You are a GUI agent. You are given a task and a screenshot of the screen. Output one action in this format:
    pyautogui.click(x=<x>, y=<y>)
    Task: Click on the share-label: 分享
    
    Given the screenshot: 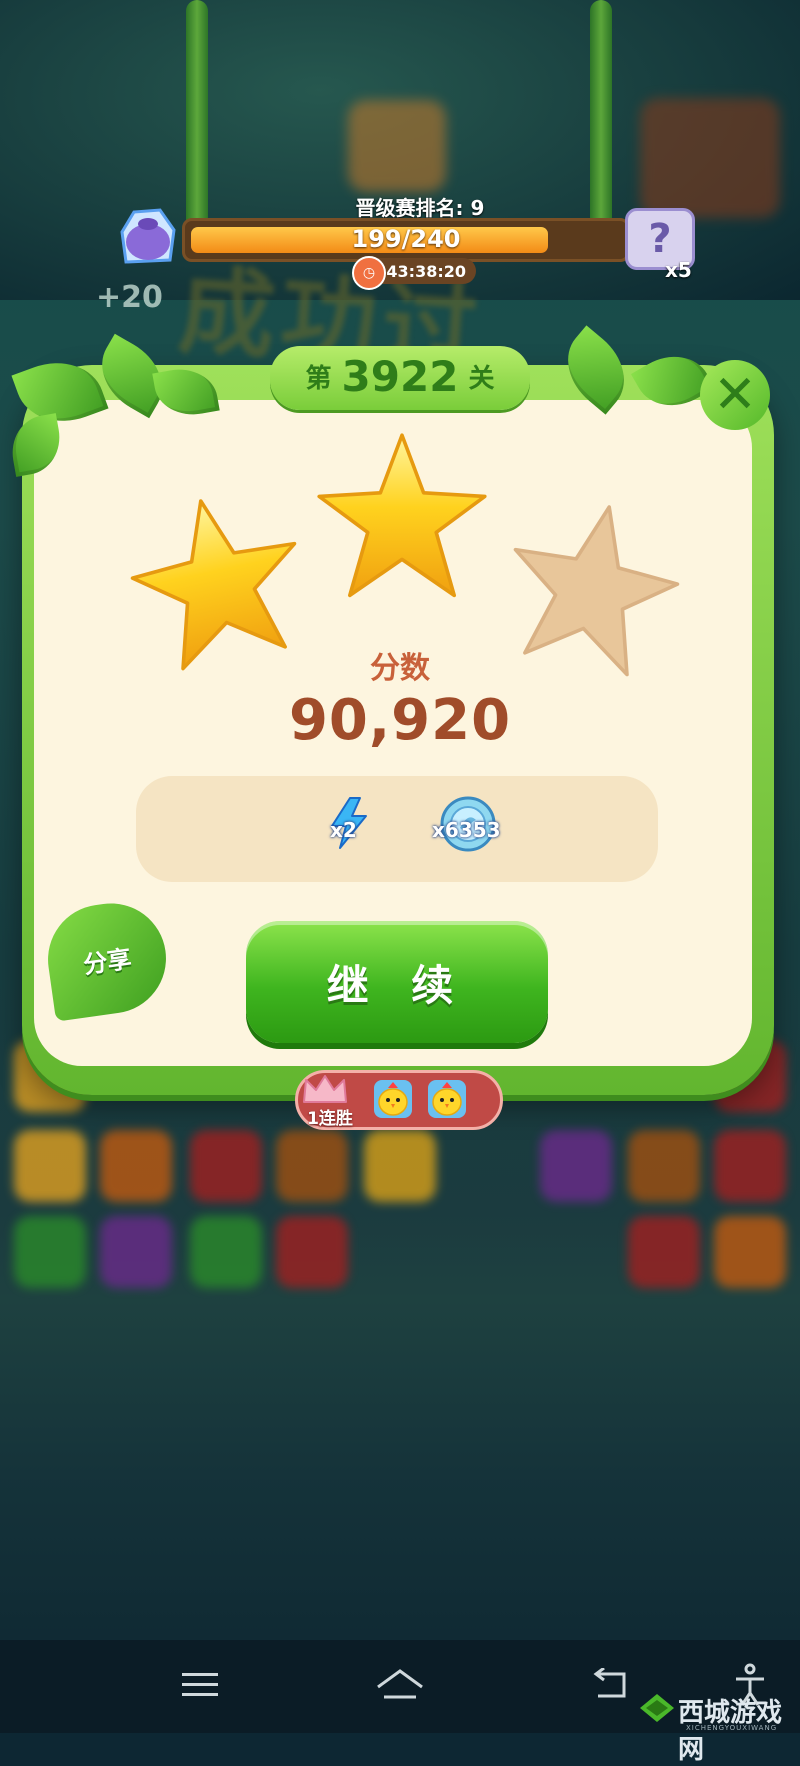 What is the action you would take?
    pyautogui.click(x=107, y=961)
    